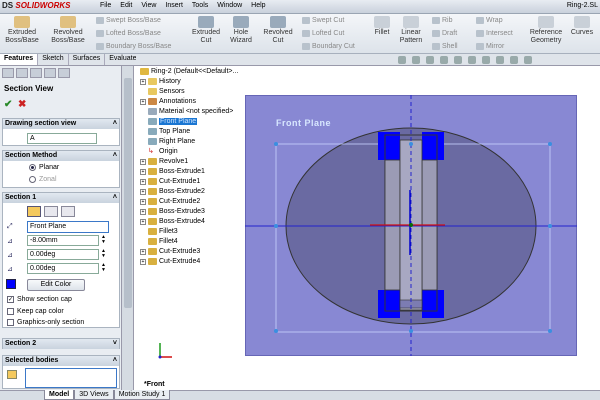 This screenshot has width=600, height=400. I want to click on section-cap-right-top, so click(433, 146).